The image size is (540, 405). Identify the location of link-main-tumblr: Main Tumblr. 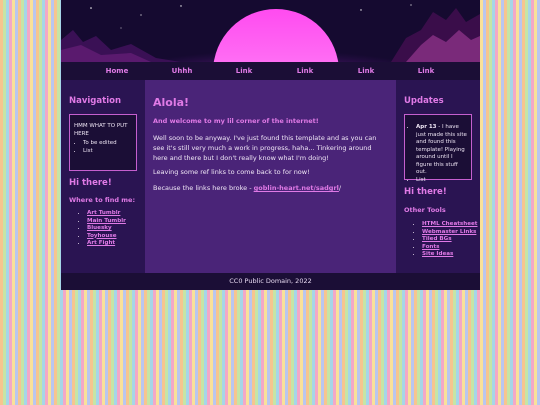
(106, 221).